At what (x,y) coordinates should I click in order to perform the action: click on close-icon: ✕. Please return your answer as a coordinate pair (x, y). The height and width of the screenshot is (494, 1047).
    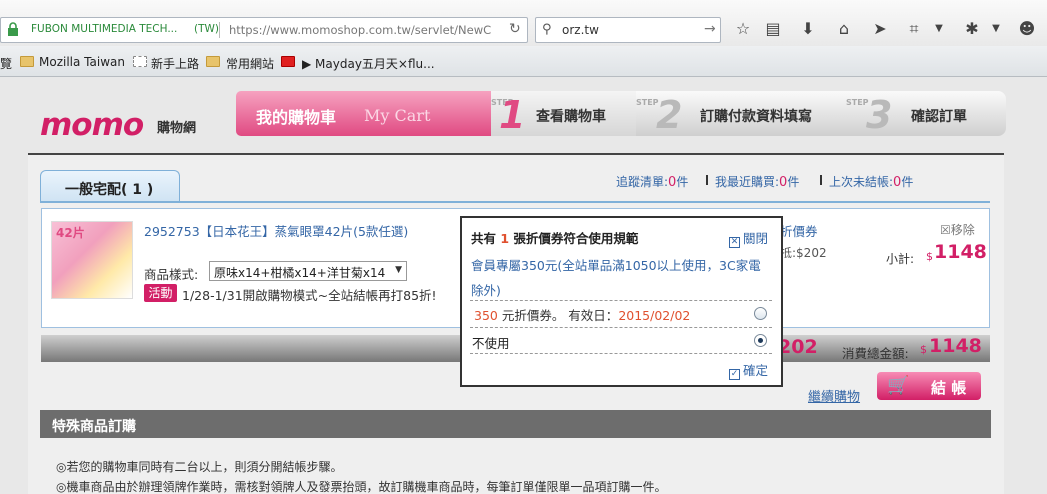
    Looking at the image, I should click on (734, 242).